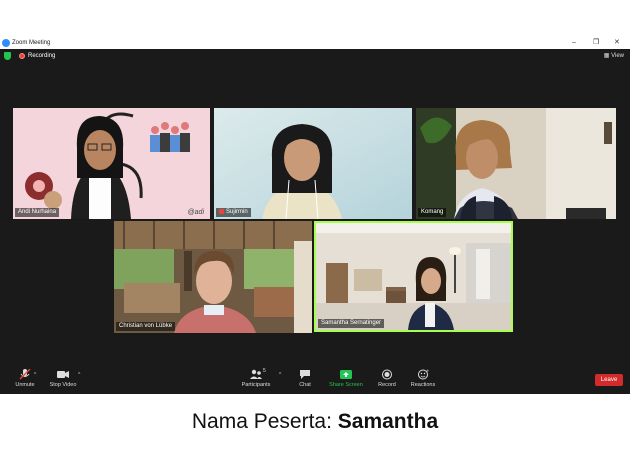 This screenshot has width=630, height=473. I want to click on video-options-caret-icon: ^, so click(79, 375).